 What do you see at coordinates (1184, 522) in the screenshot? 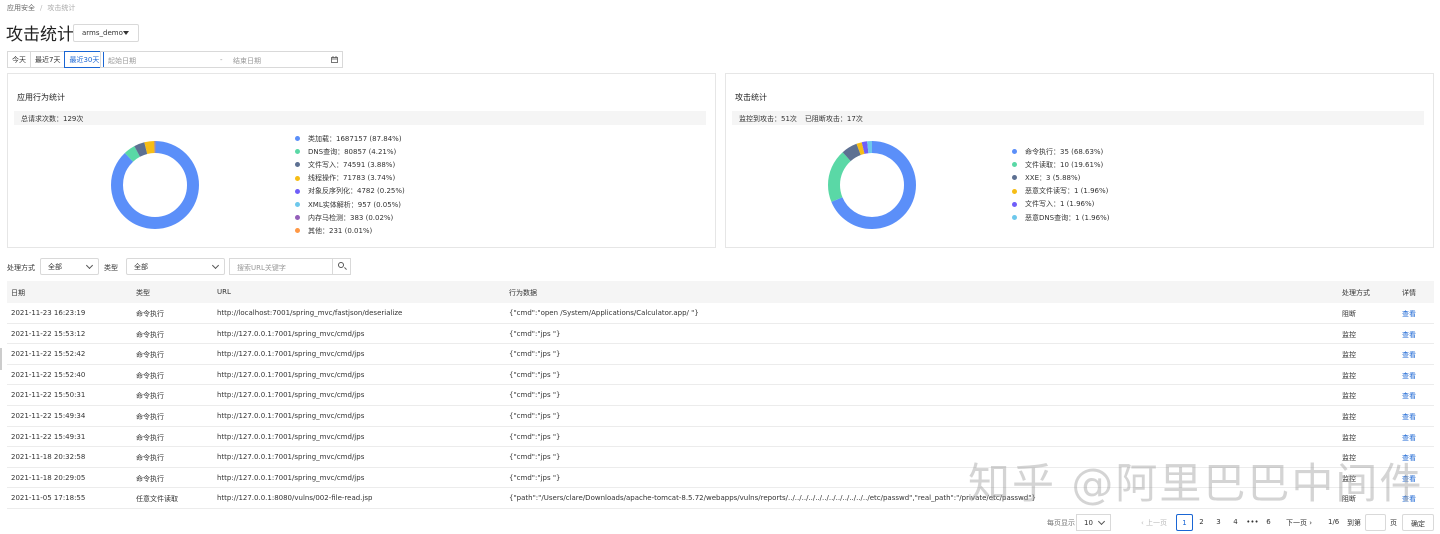
I see `page-1-button: 1` at bounding box center [1184, 522].